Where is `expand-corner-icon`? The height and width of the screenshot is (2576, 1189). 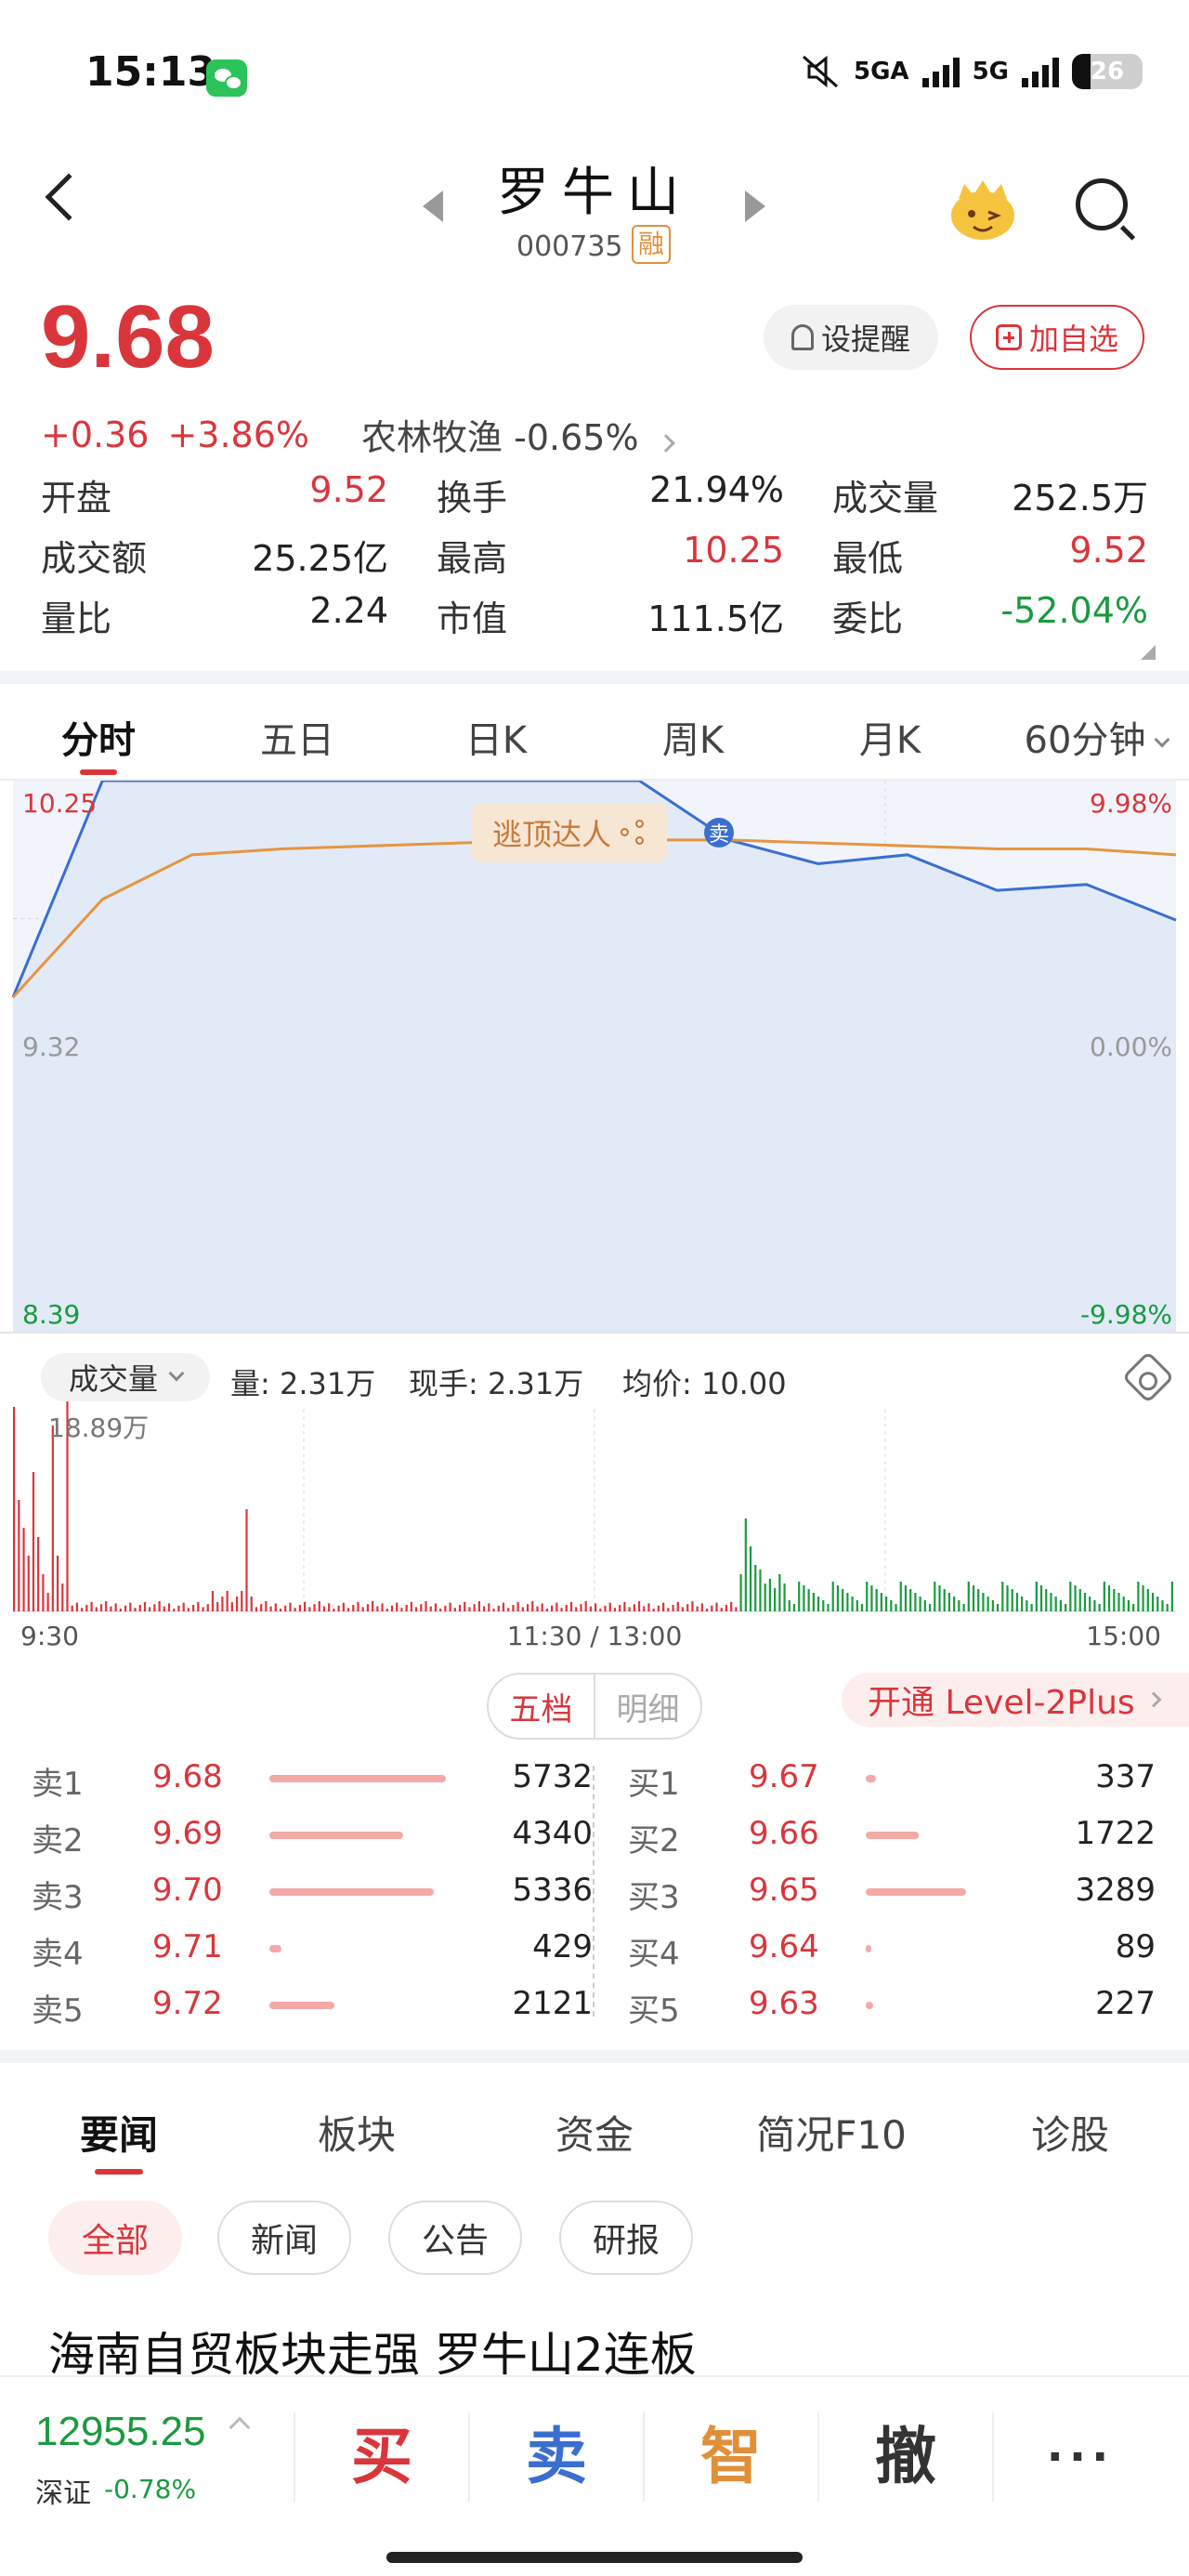
expand-corner-icon is located at coordinates (1148, 652).